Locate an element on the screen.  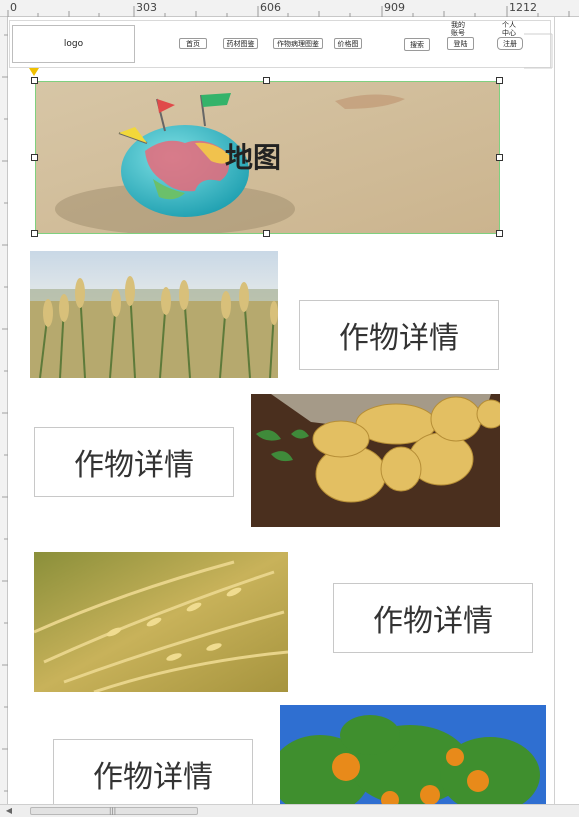
horizontal-ruler: 0 303 606 909 1212 is located at coordinates (289, 8).